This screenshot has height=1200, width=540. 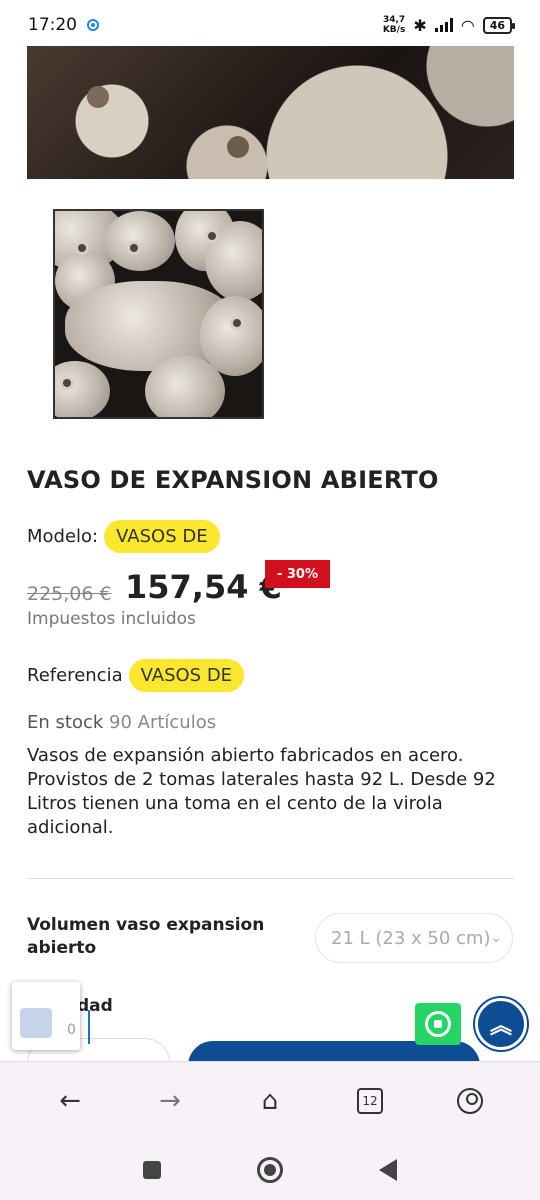 I want to click on system-home-button, so click(x=270, y=1169).